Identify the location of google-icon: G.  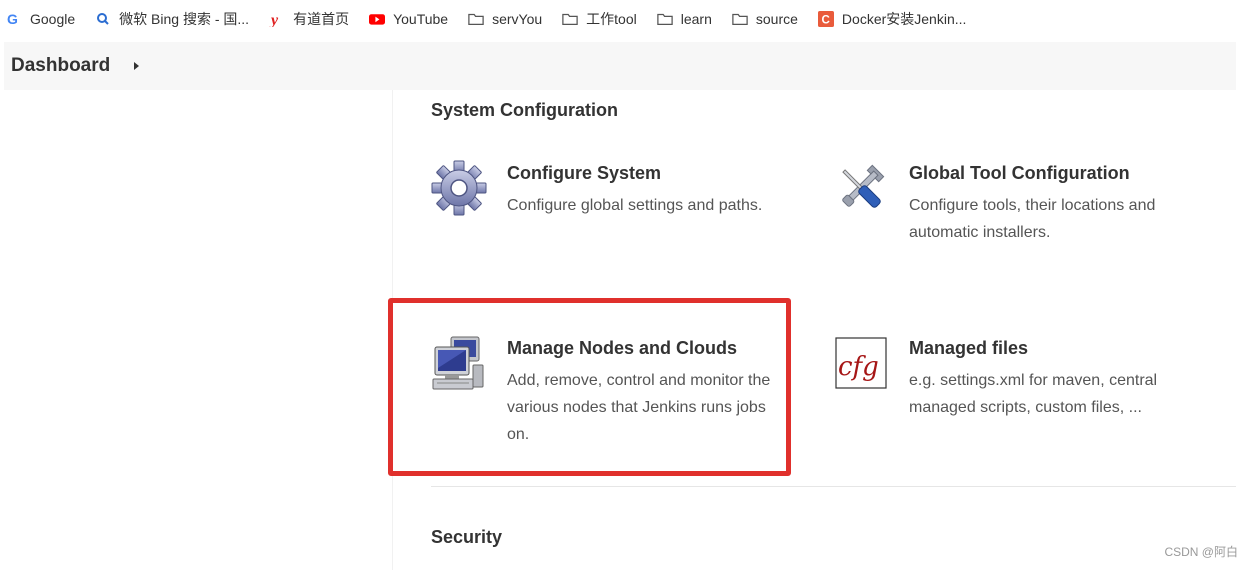
(14, 19).